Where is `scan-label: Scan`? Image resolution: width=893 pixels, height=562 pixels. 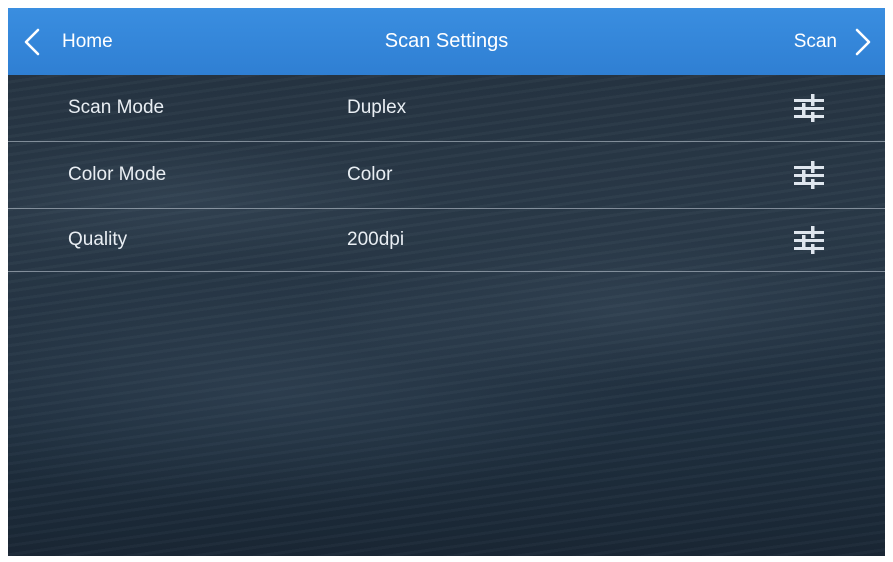
scan-label: Scan is located at coordinates (815, 41).